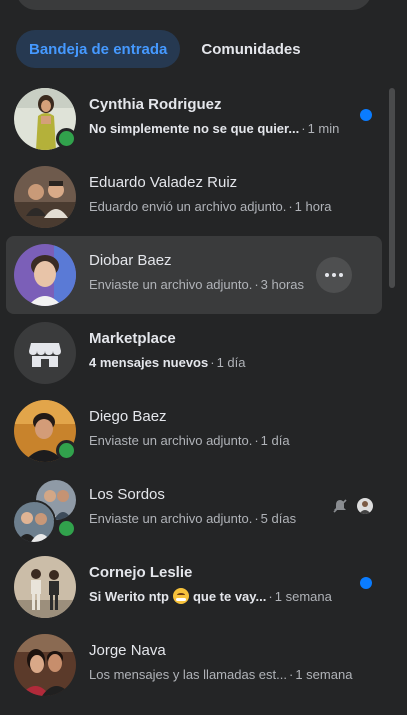 This screenshot has width=407, height=715. Describe the element at coordinates (250, 49) in the screenshot. I see `tab-communities: Comunidades` at that location.